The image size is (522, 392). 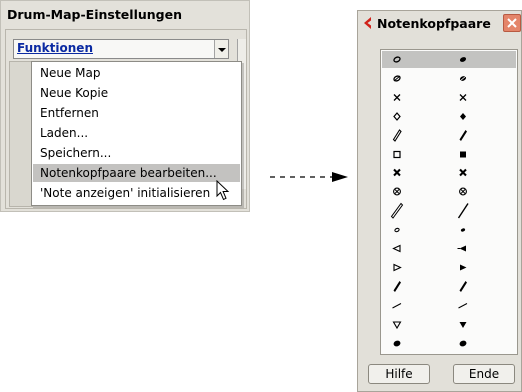 What do you see at coordinates (463, 326) in the screenshot?
I see `filled-down-triangle-notehead-icon` at bounding box center [463, 326].